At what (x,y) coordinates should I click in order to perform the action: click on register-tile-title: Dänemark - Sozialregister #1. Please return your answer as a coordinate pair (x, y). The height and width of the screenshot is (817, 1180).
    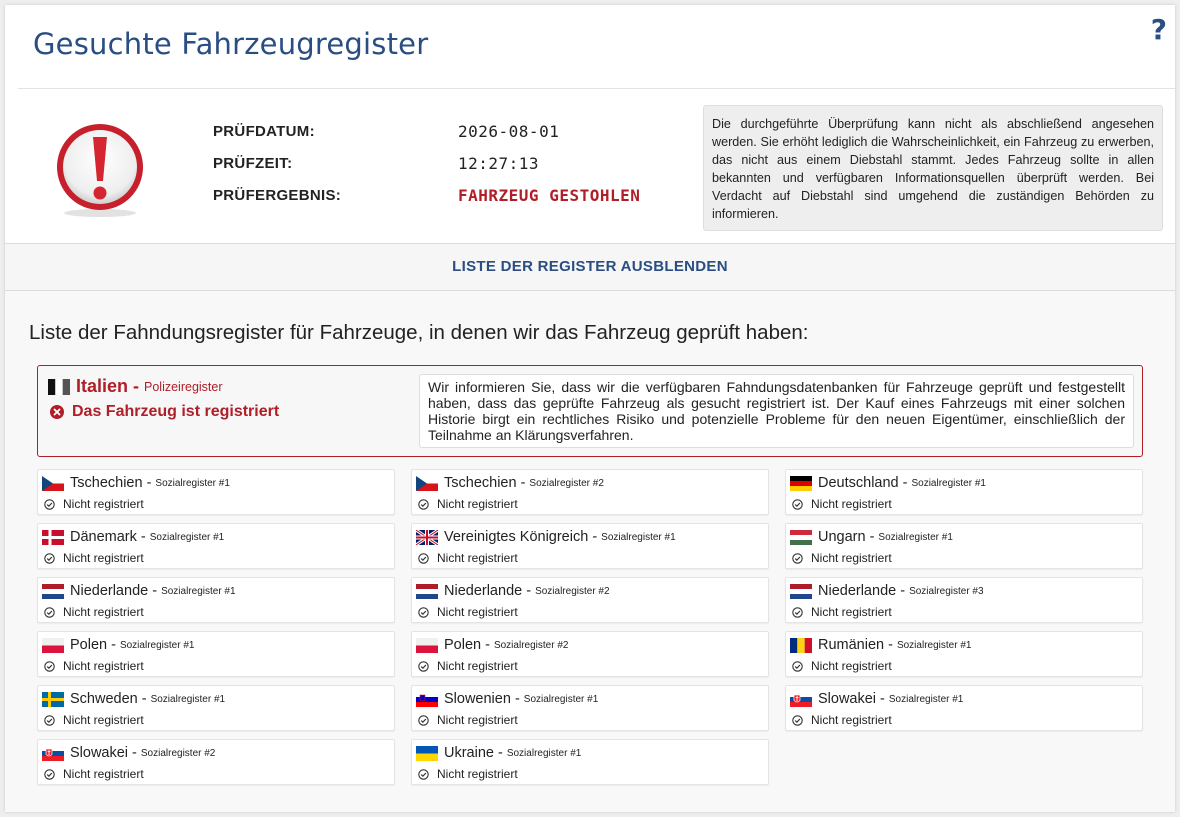
    Looking at the image, I should click on (133, 537).